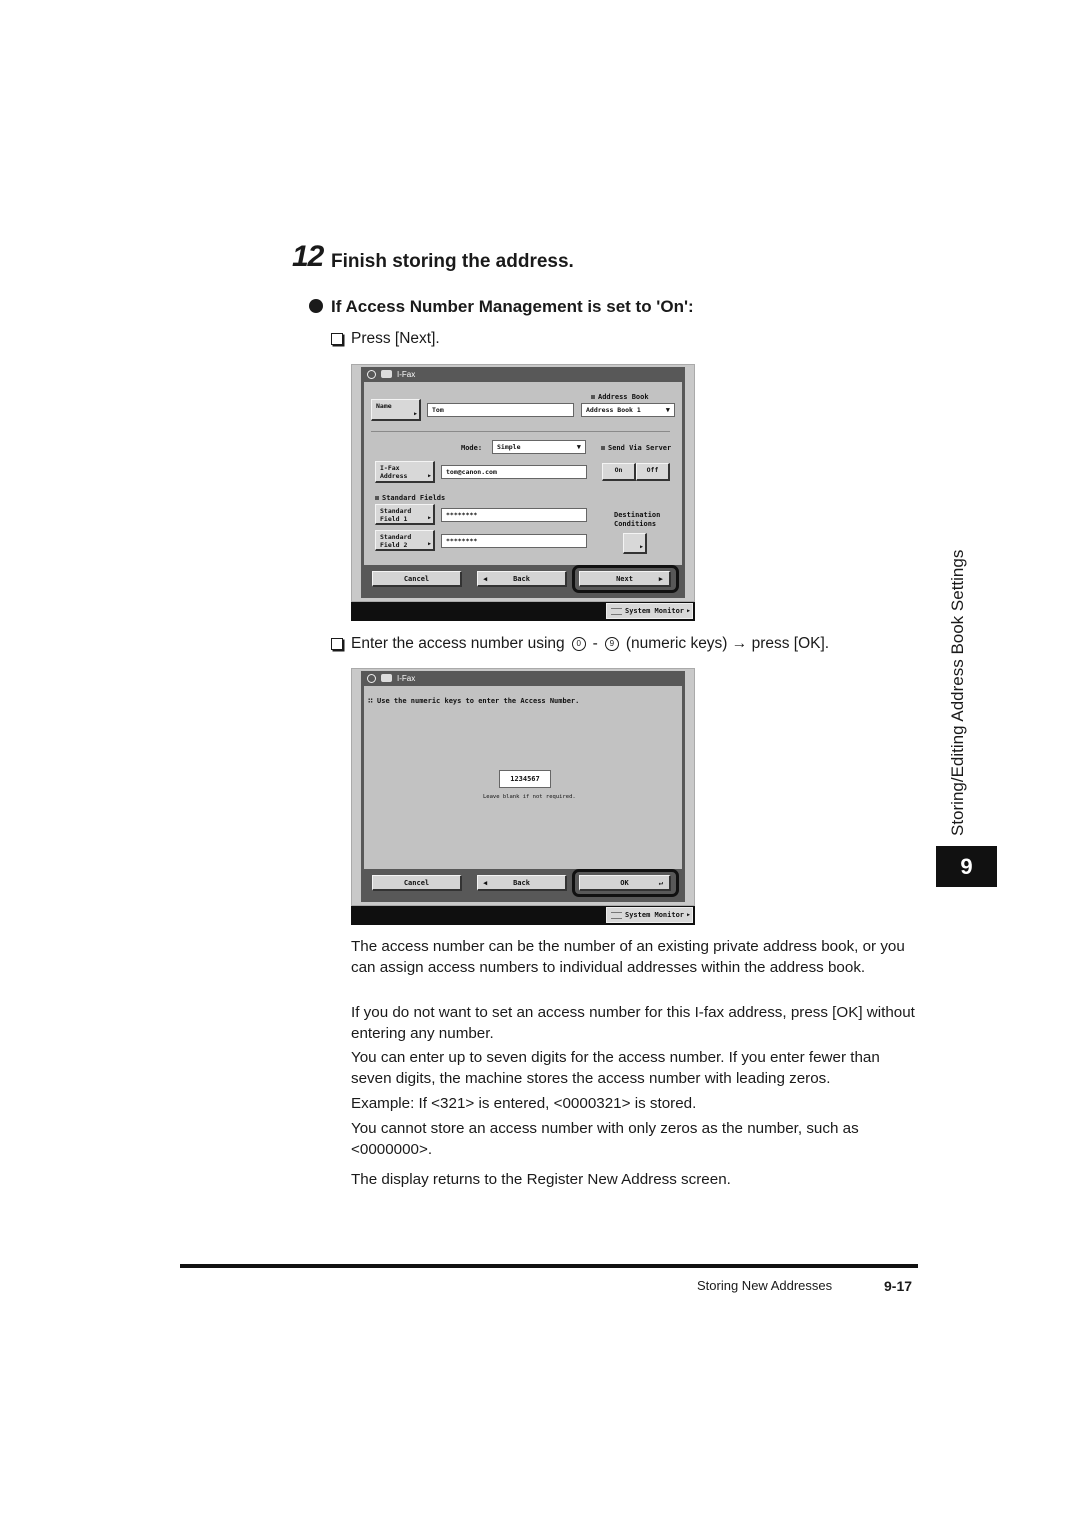 This screenshot has height=1528, width=1080. Describe the element at coordinates (394, 519) in the screenshot. I see `sf1-line2: Field 1` at that location.